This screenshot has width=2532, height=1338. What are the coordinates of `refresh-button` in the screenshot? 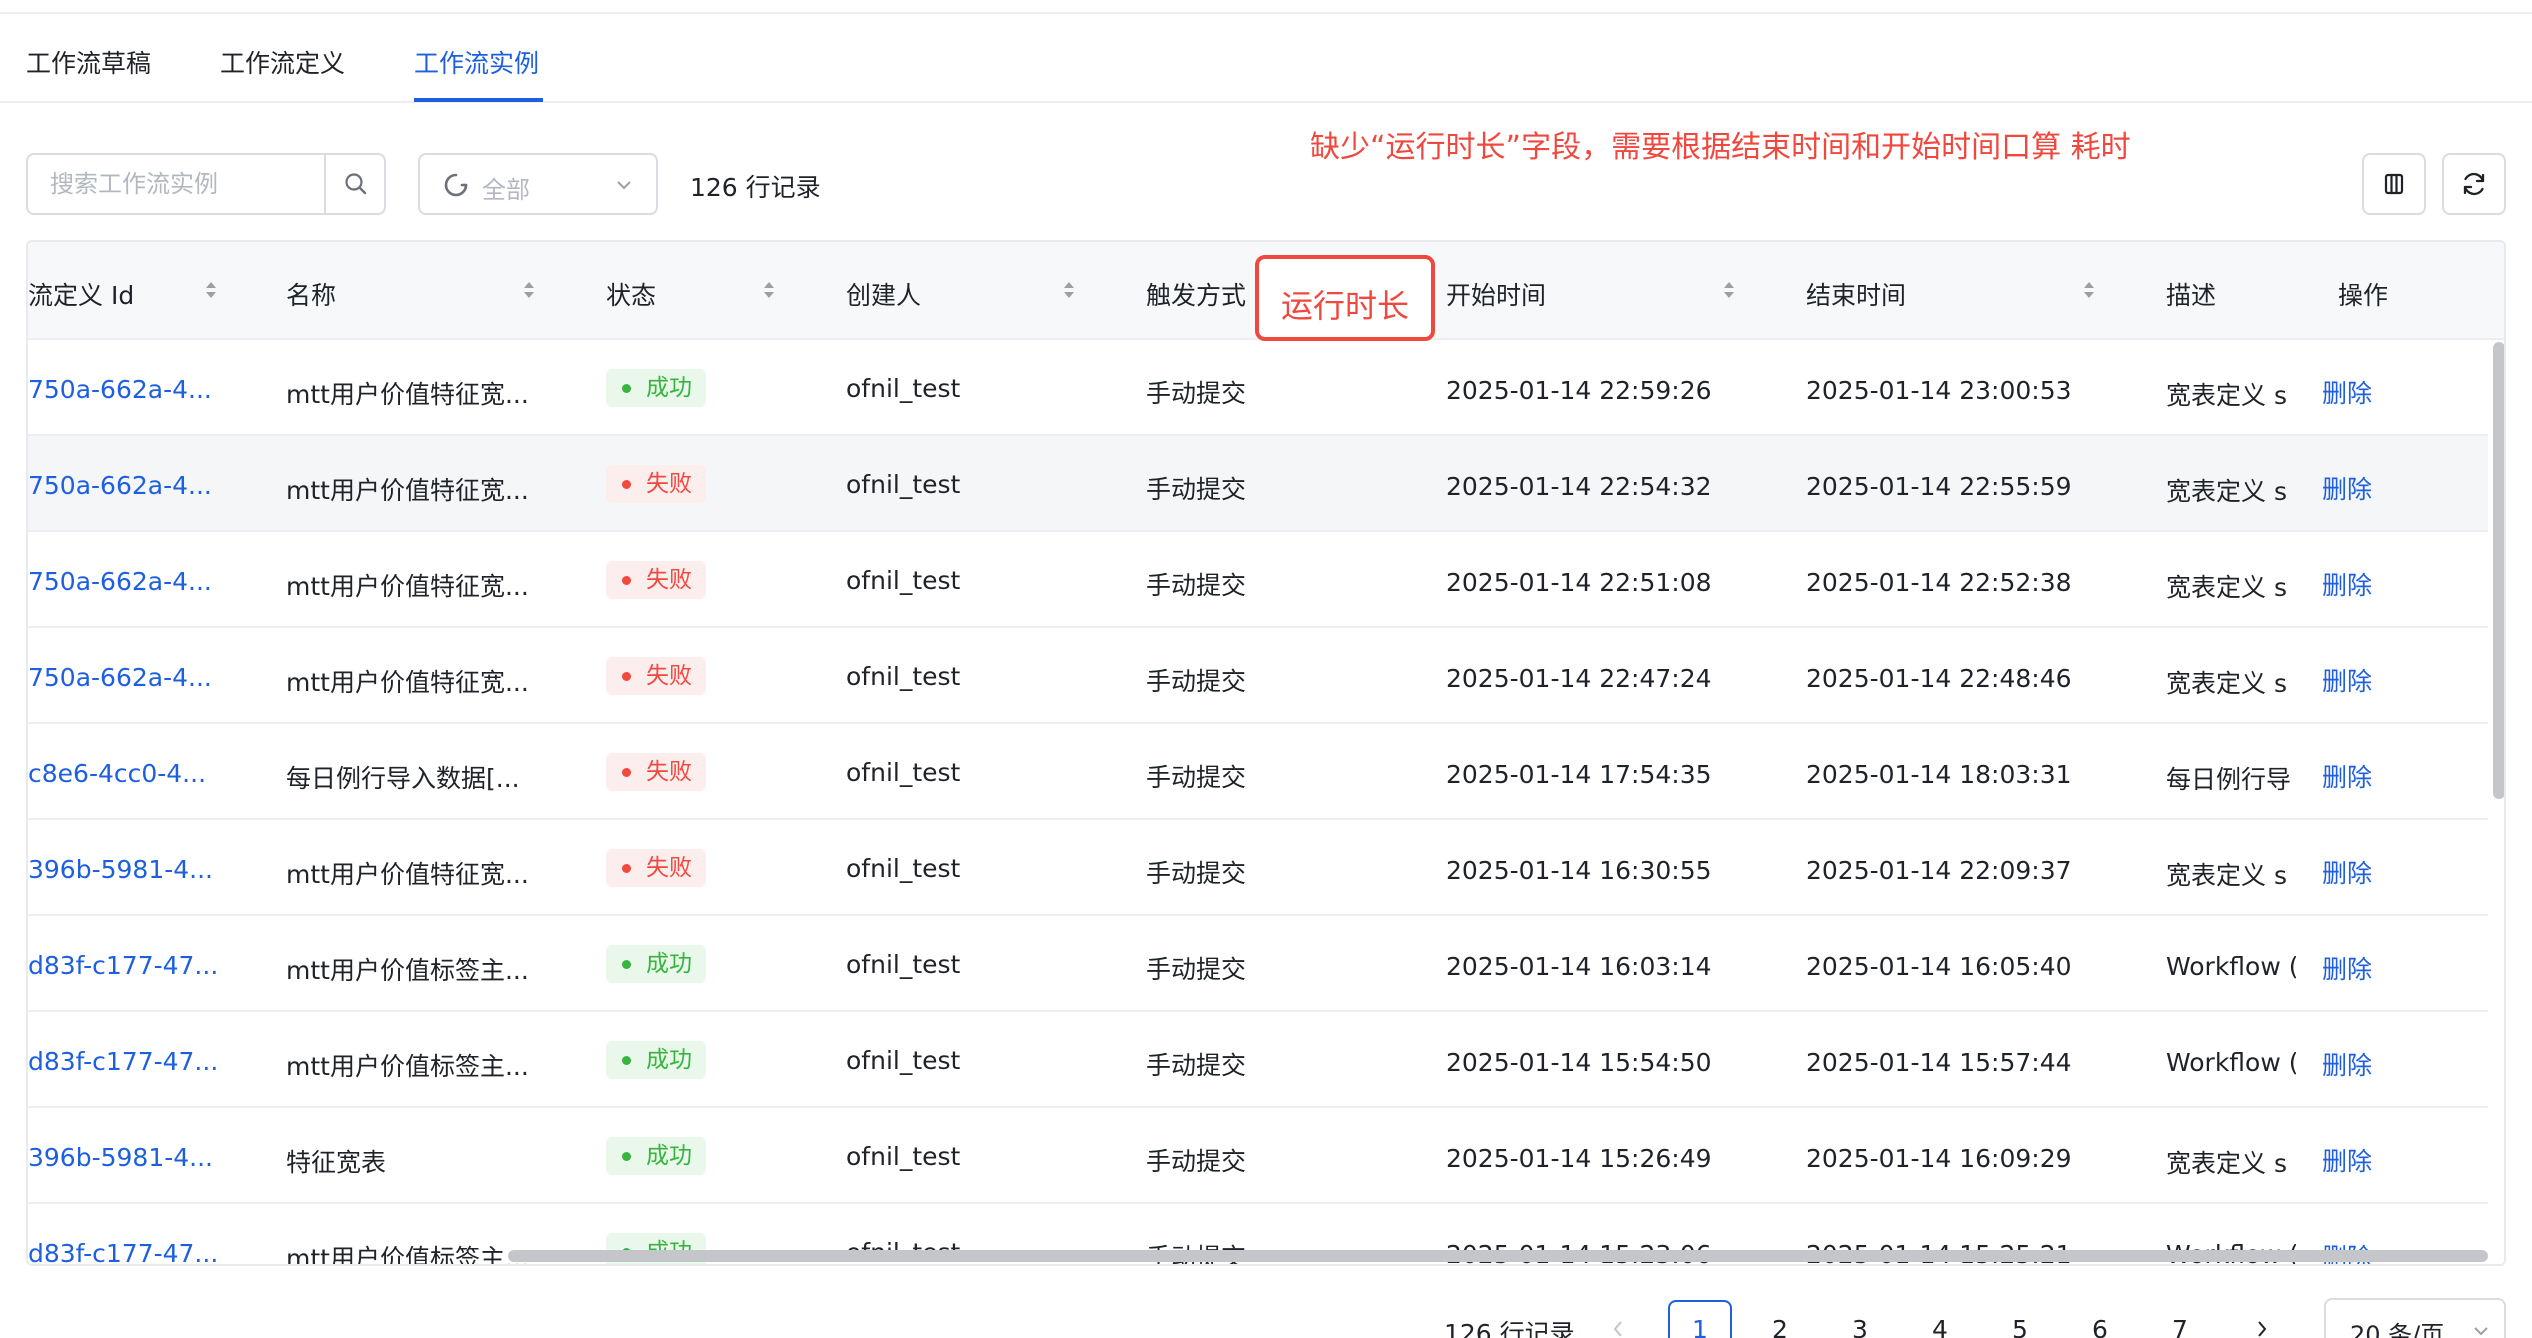 It's located at (2474, 184).